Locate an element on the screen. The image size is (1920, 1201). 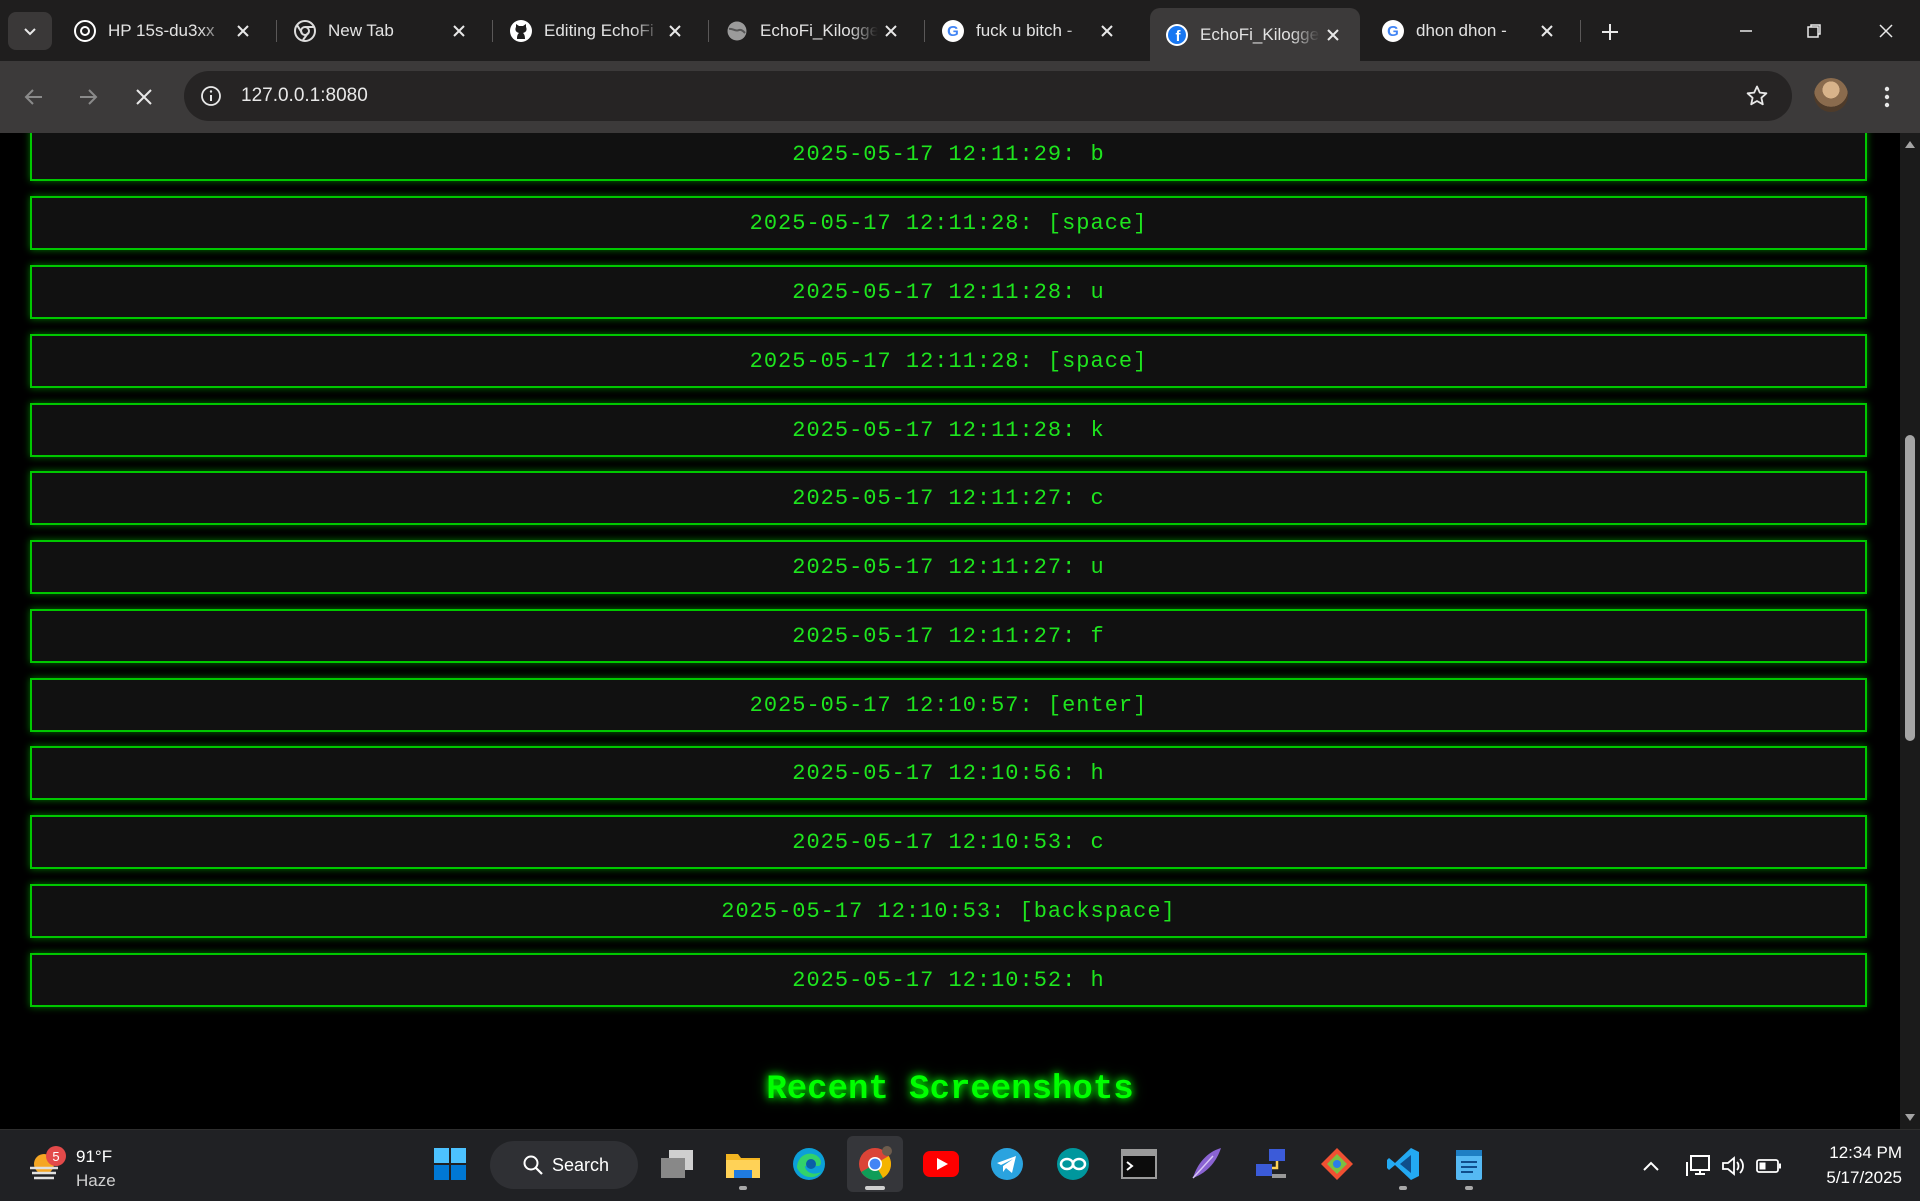
tab-google-dhon: G dhon dhon - is located at coordinates (1470, 30).